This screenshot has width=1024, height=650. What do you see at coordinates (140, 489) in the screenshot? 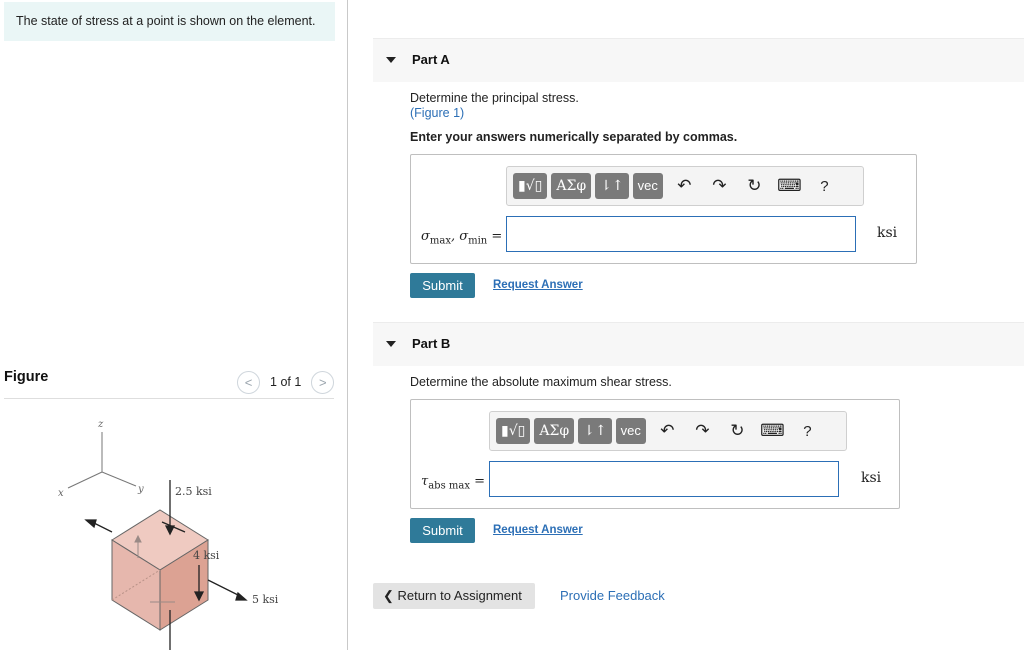
I see `y-axis-label: y` at bounding box center [140, 489].